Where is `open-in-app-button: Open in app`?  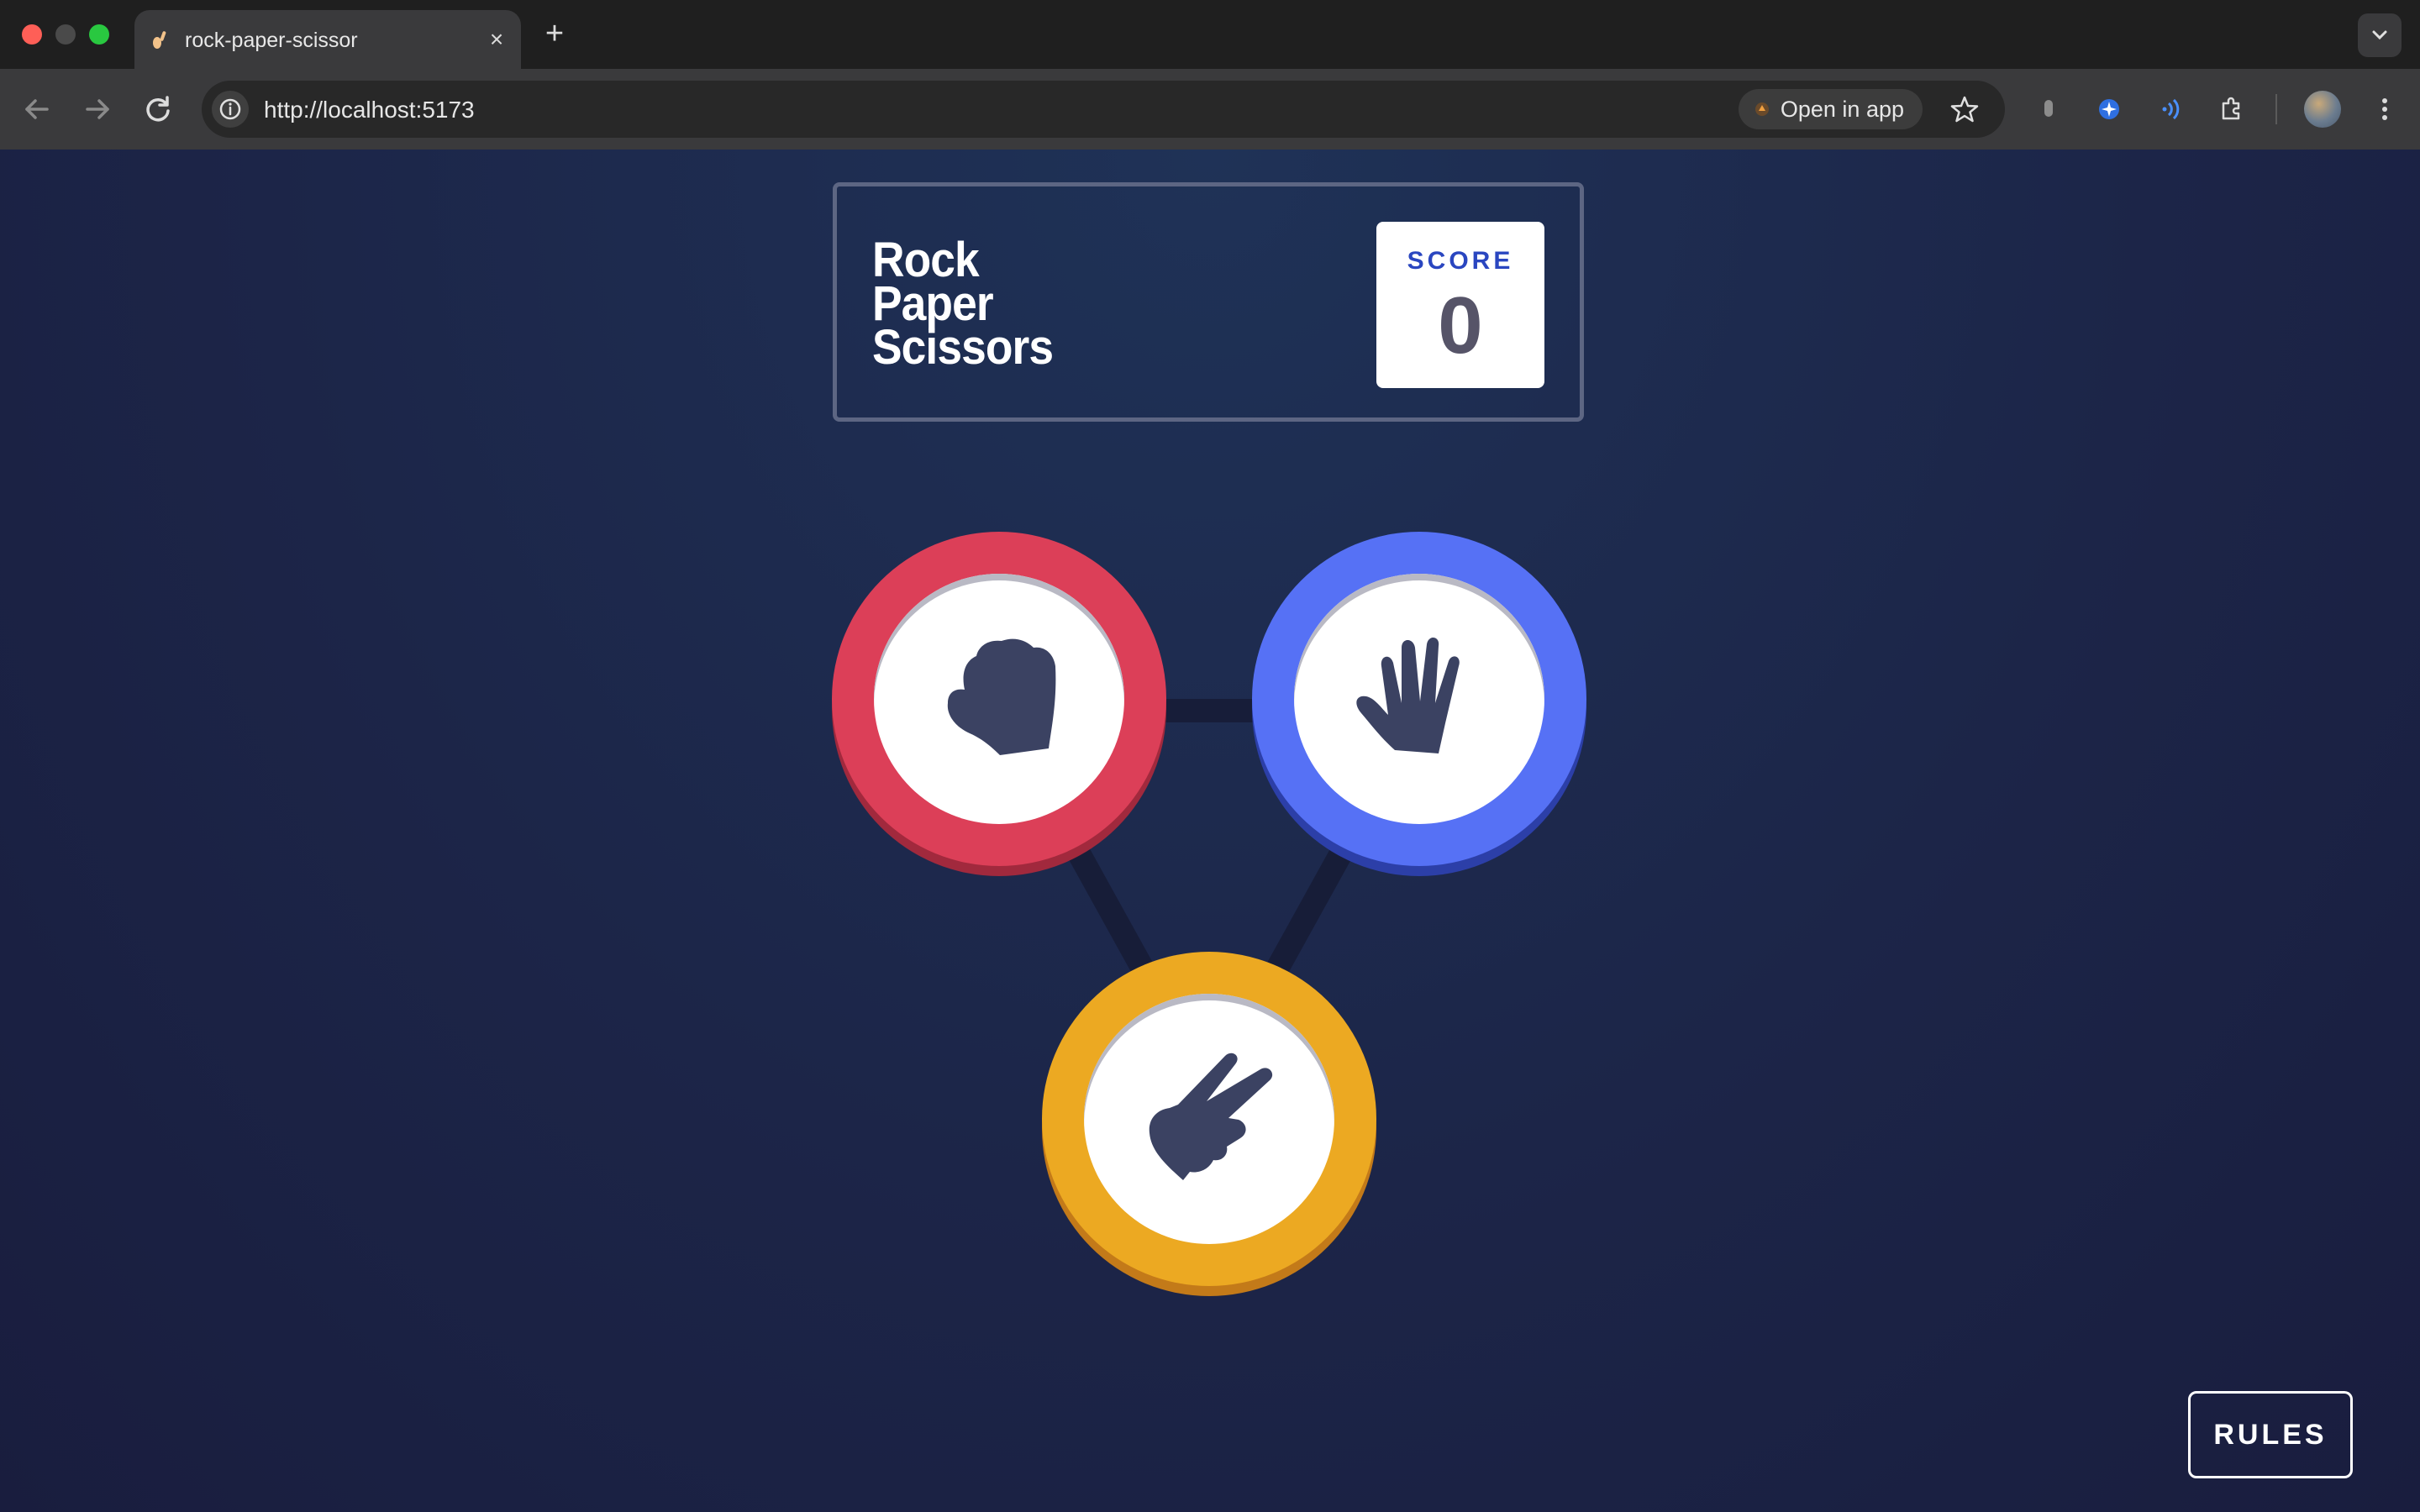
open-in-app-button: Open in app is located at coordinates (1830, 109).